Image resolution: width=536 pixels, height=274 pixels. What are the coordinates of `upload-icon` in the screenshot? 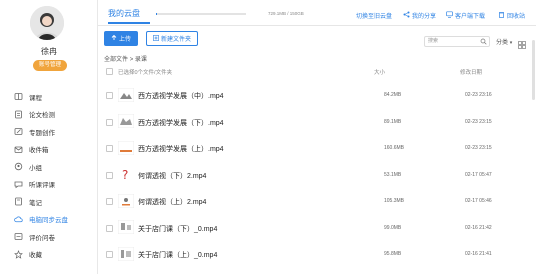 It's located at (114, 38).